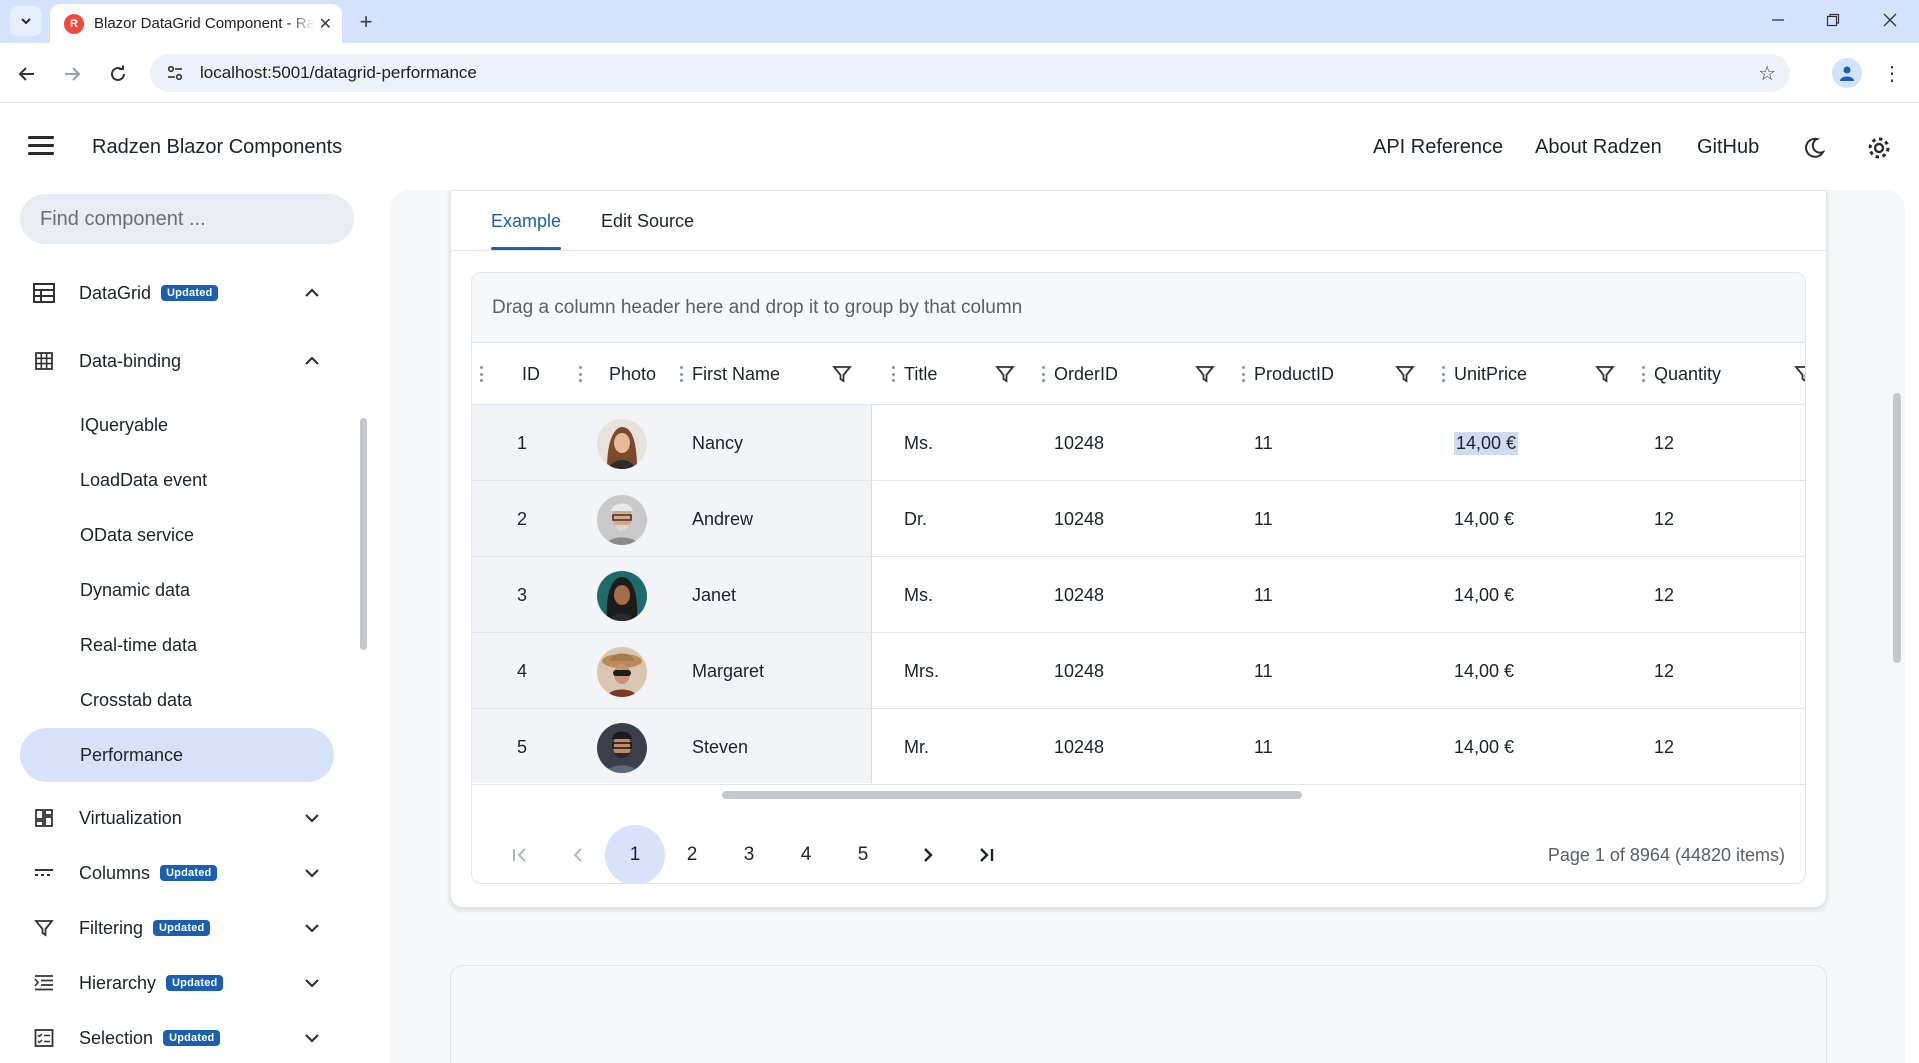 The image size is (1919, 1063). I want to click on profile-avatar-icon, so click(1847, 73).